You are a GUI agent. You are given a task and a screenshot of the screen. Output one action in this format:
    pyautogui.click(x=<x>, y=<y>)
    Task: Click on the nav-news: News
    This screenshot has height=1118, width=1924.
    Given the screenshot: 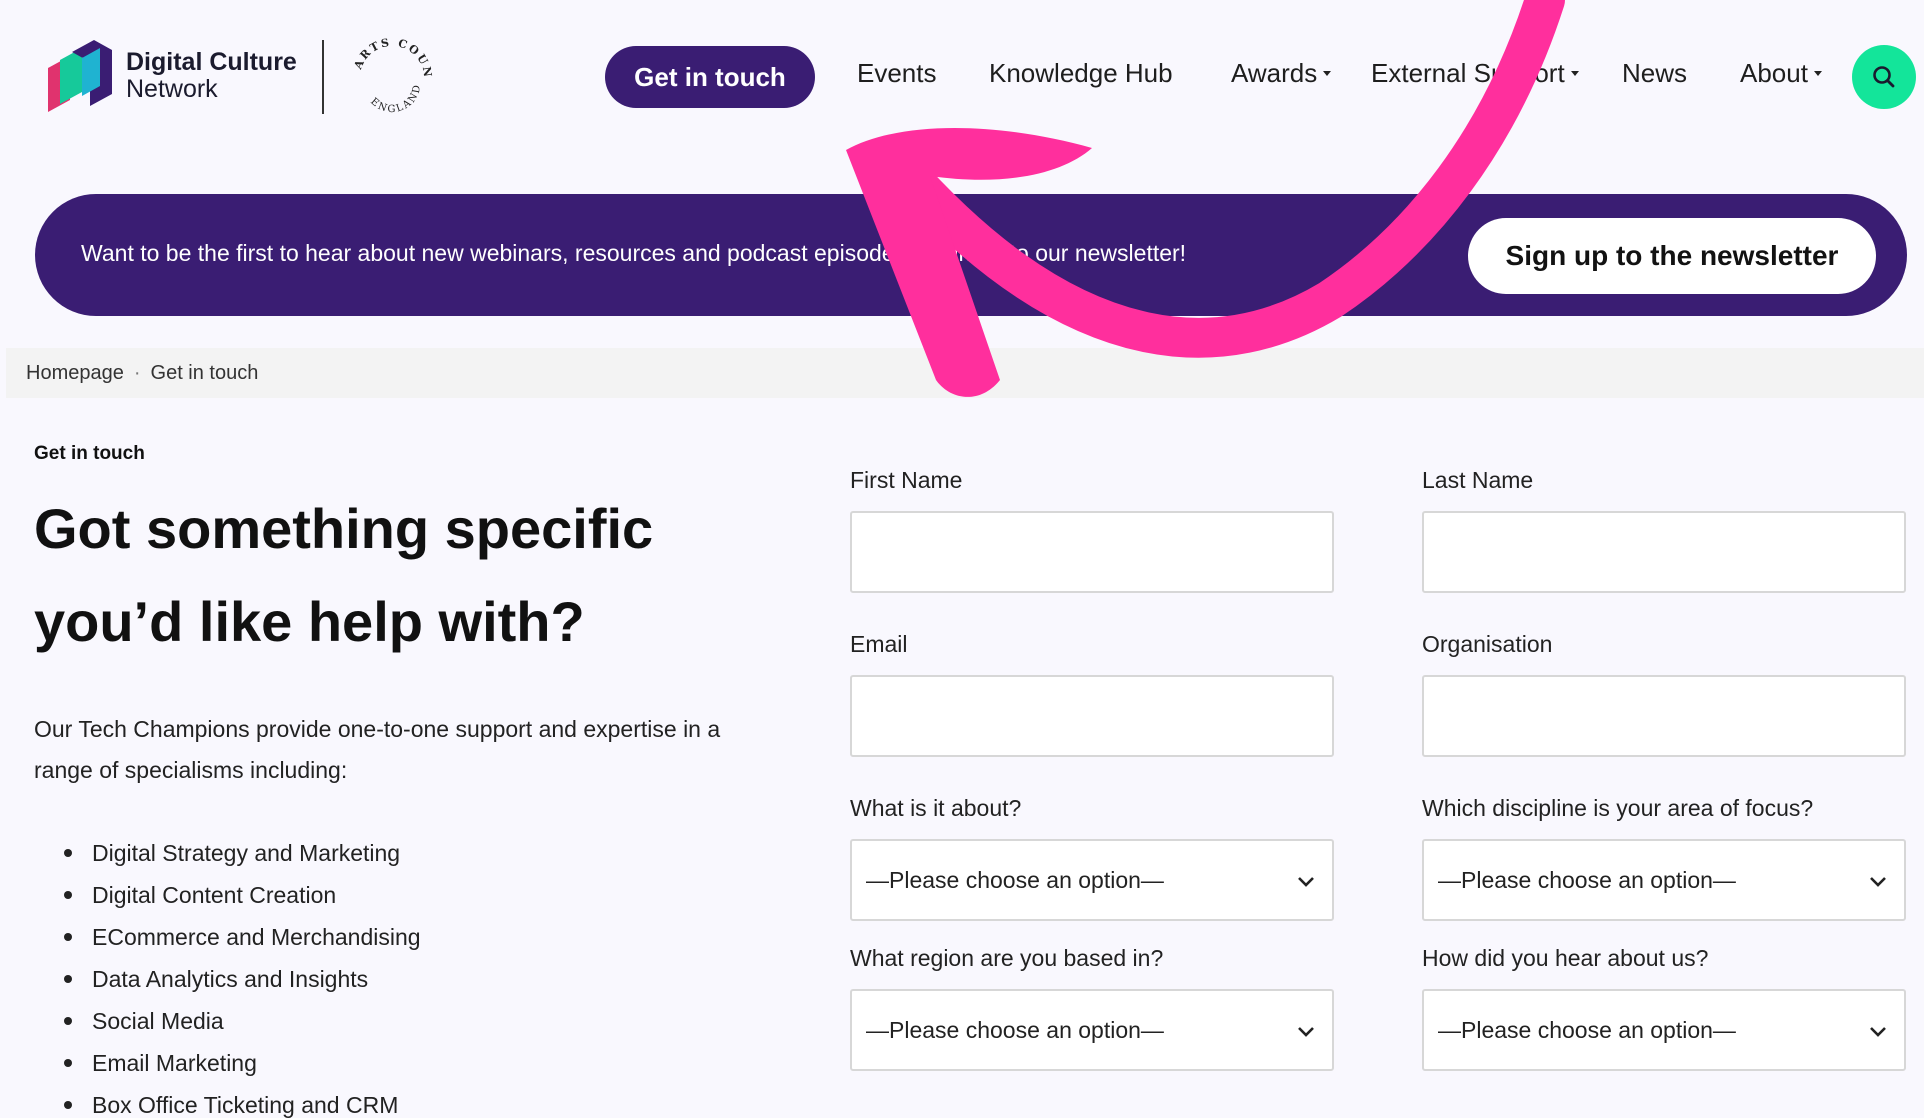 What is the action you would take?
    pyautogui.click(x=1654, y=73)
    